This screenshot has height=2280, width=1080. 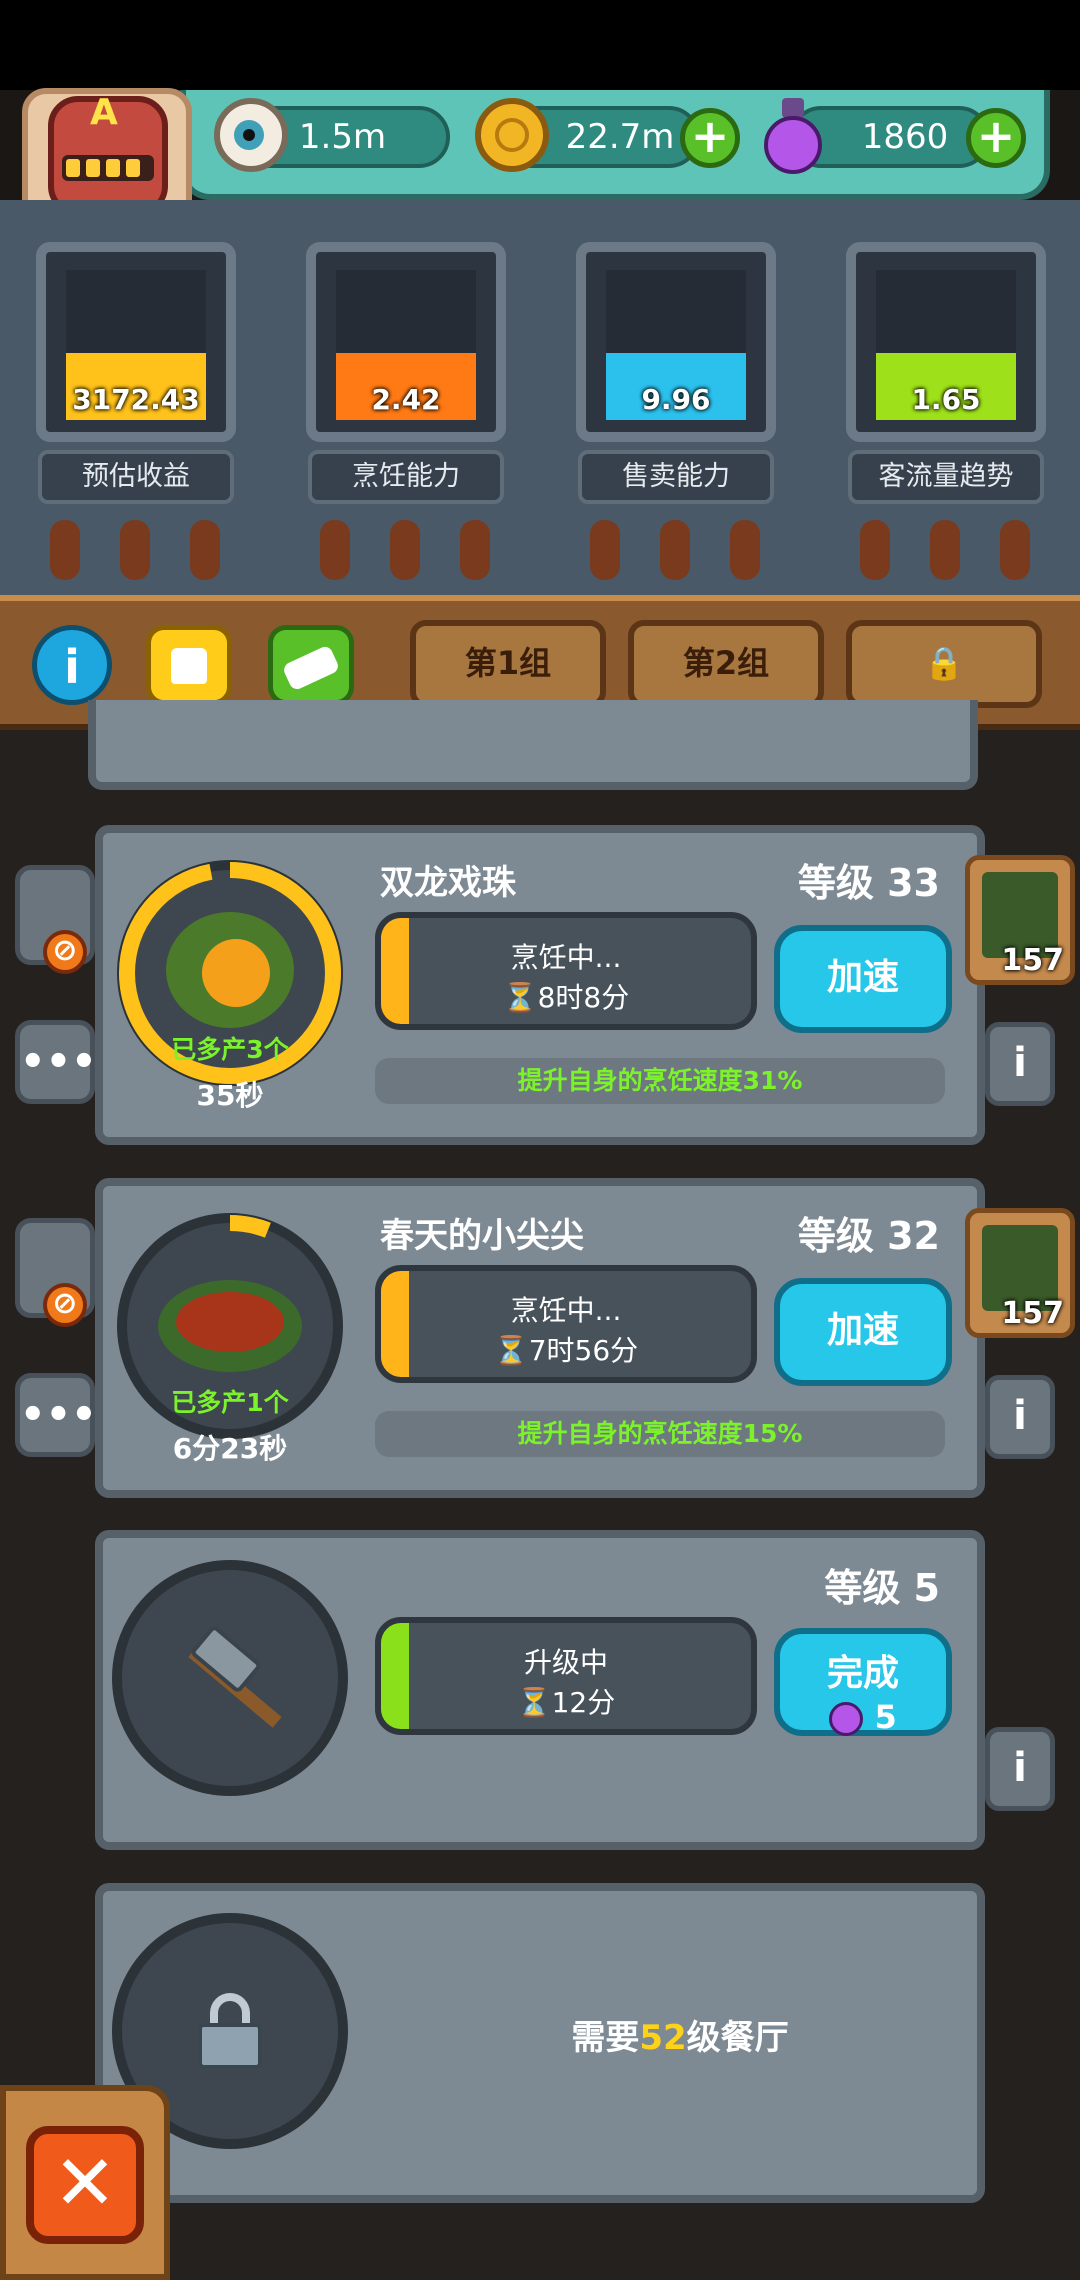 I want to click on finish-cost: 5, so click(x=863, y=1717).